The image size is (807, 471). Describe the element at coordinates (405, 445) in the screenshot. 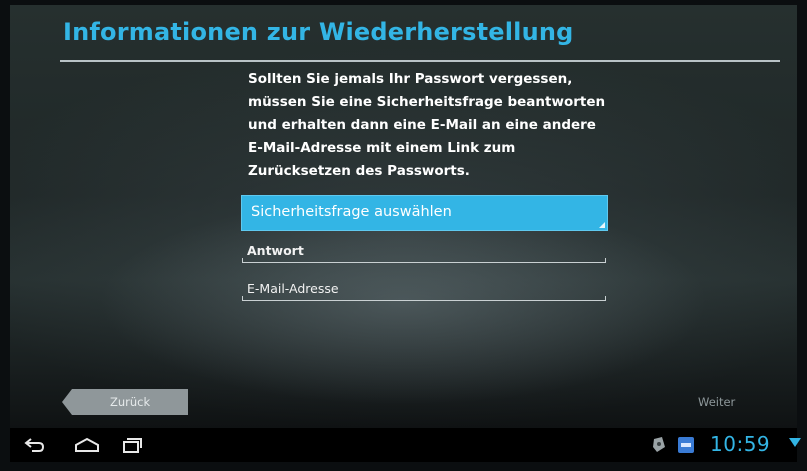

I see `system-navigation-bar: 10:59` at that location.